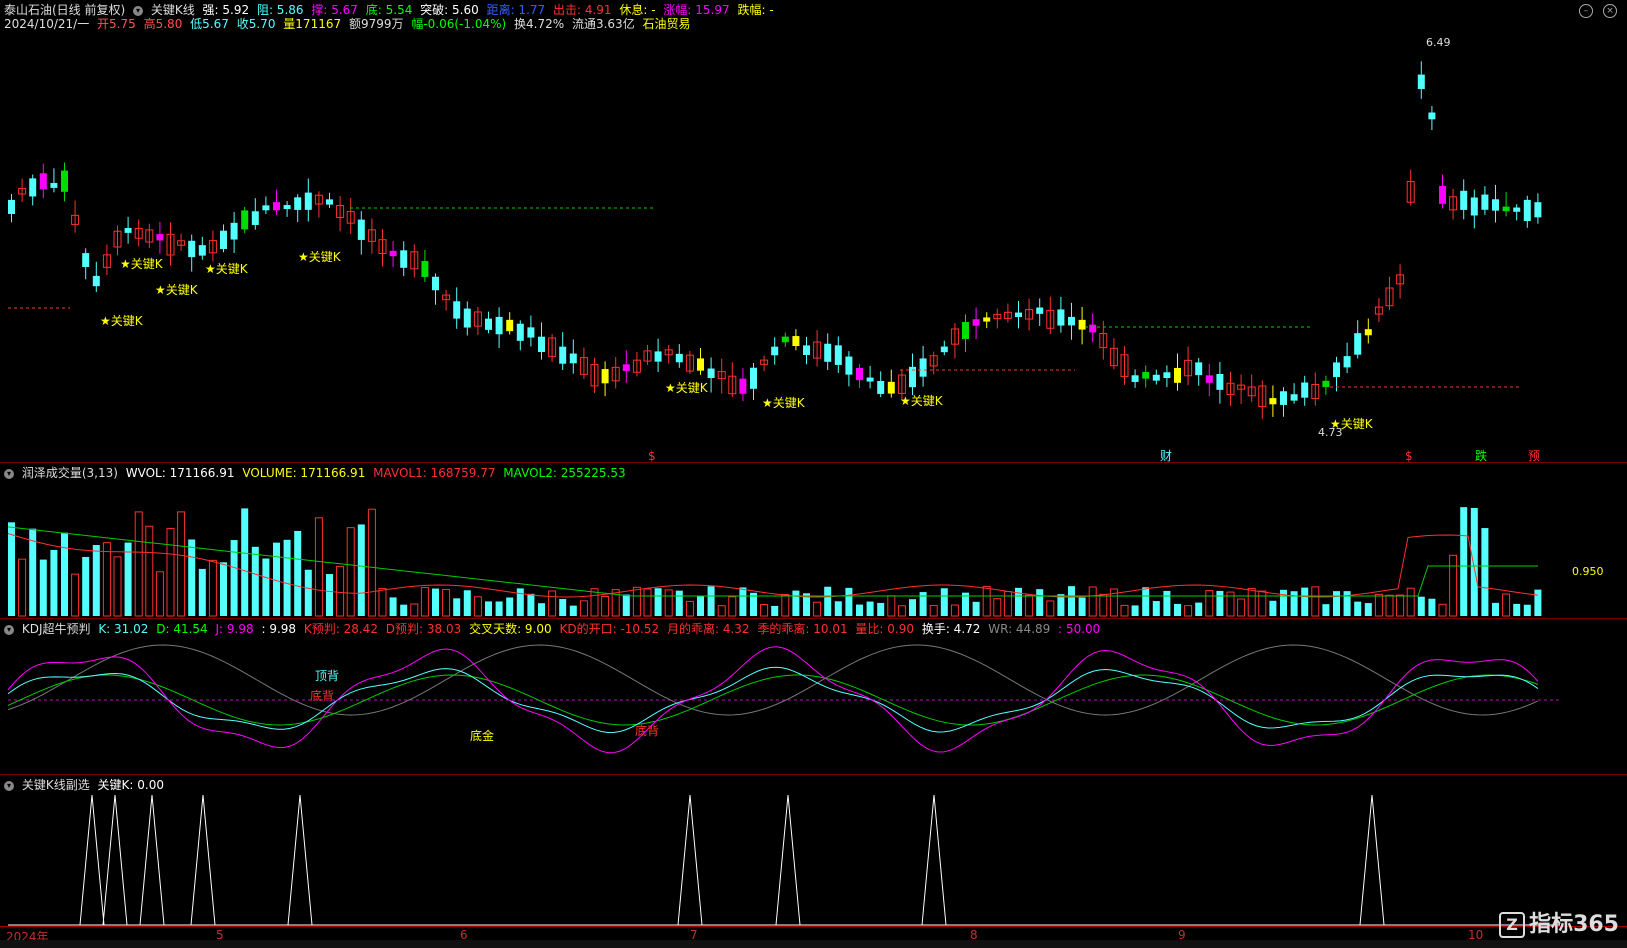 This screenshot has width=1627, height=948. I want to click on stock-name: 泰山石油(日线 前复权), so click(64, 10).